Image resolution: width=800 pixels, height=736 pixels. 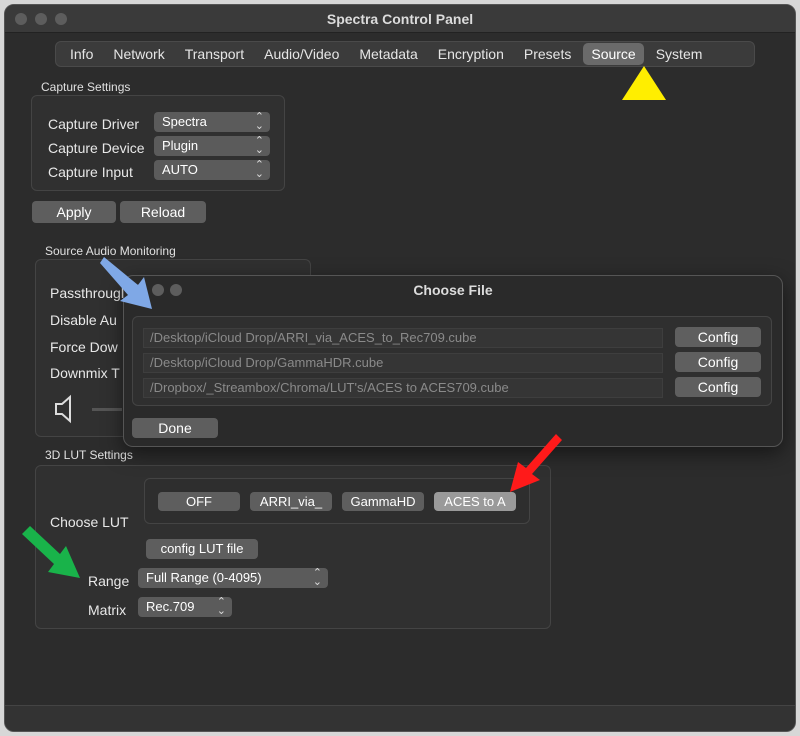 I want to click on lut-gammahdr-button: GammaHD, so click(x=383, y=501).